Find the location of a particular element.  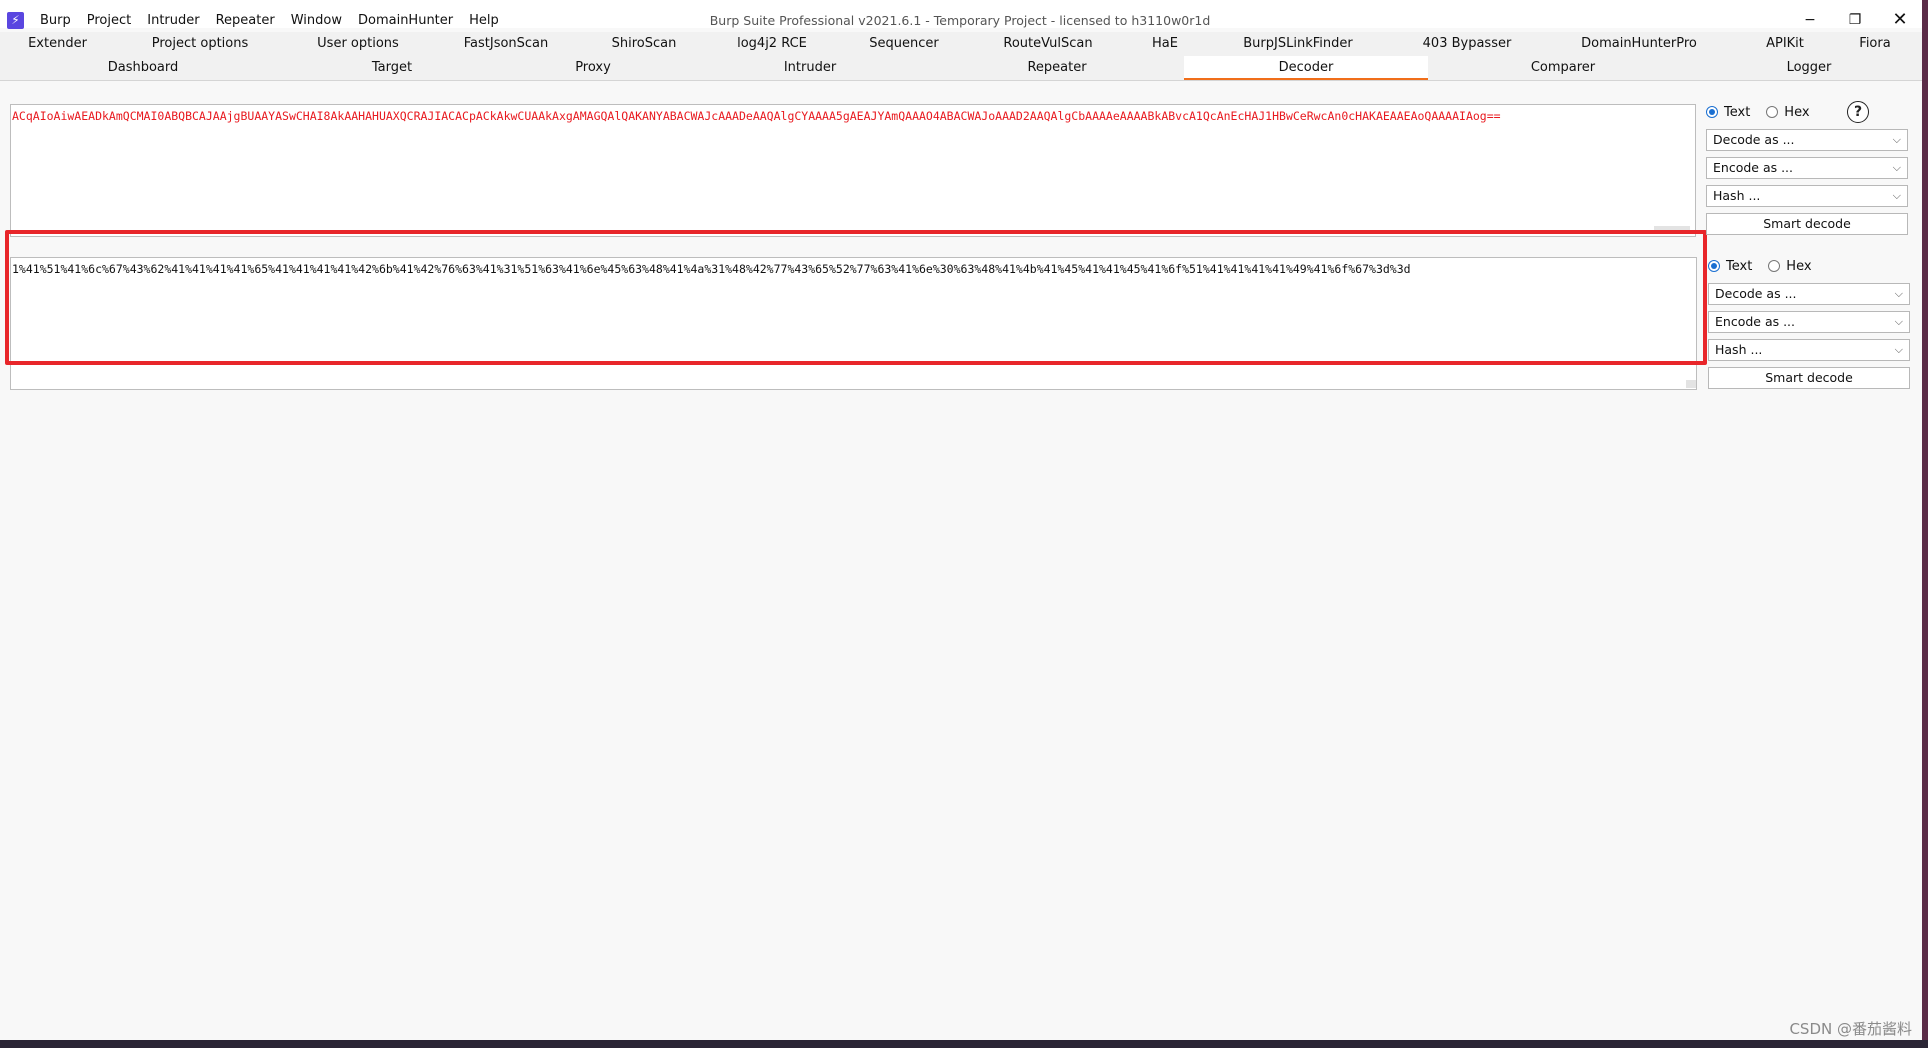

desktop-edge is located at coordinates (1925, 524).